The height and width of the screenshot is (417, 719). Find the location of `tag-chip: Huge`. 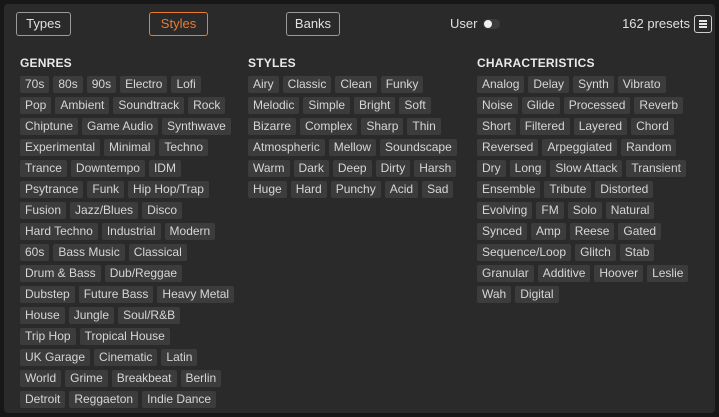

tag-chip: Huge is located at coordinates (267, 189).